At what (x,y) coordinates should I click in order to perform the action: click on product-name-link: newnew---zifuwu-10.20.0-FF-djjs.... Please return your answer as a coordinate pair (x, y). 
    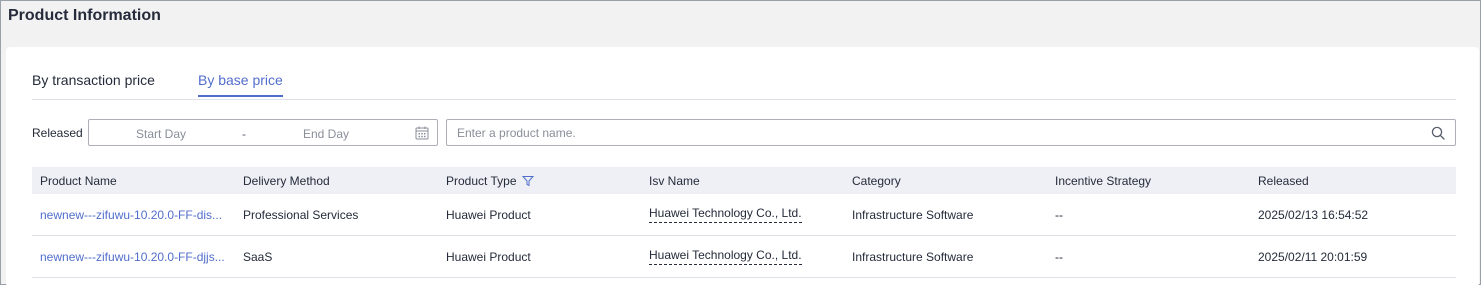
    Looking at the image, I should click on (133, 256).